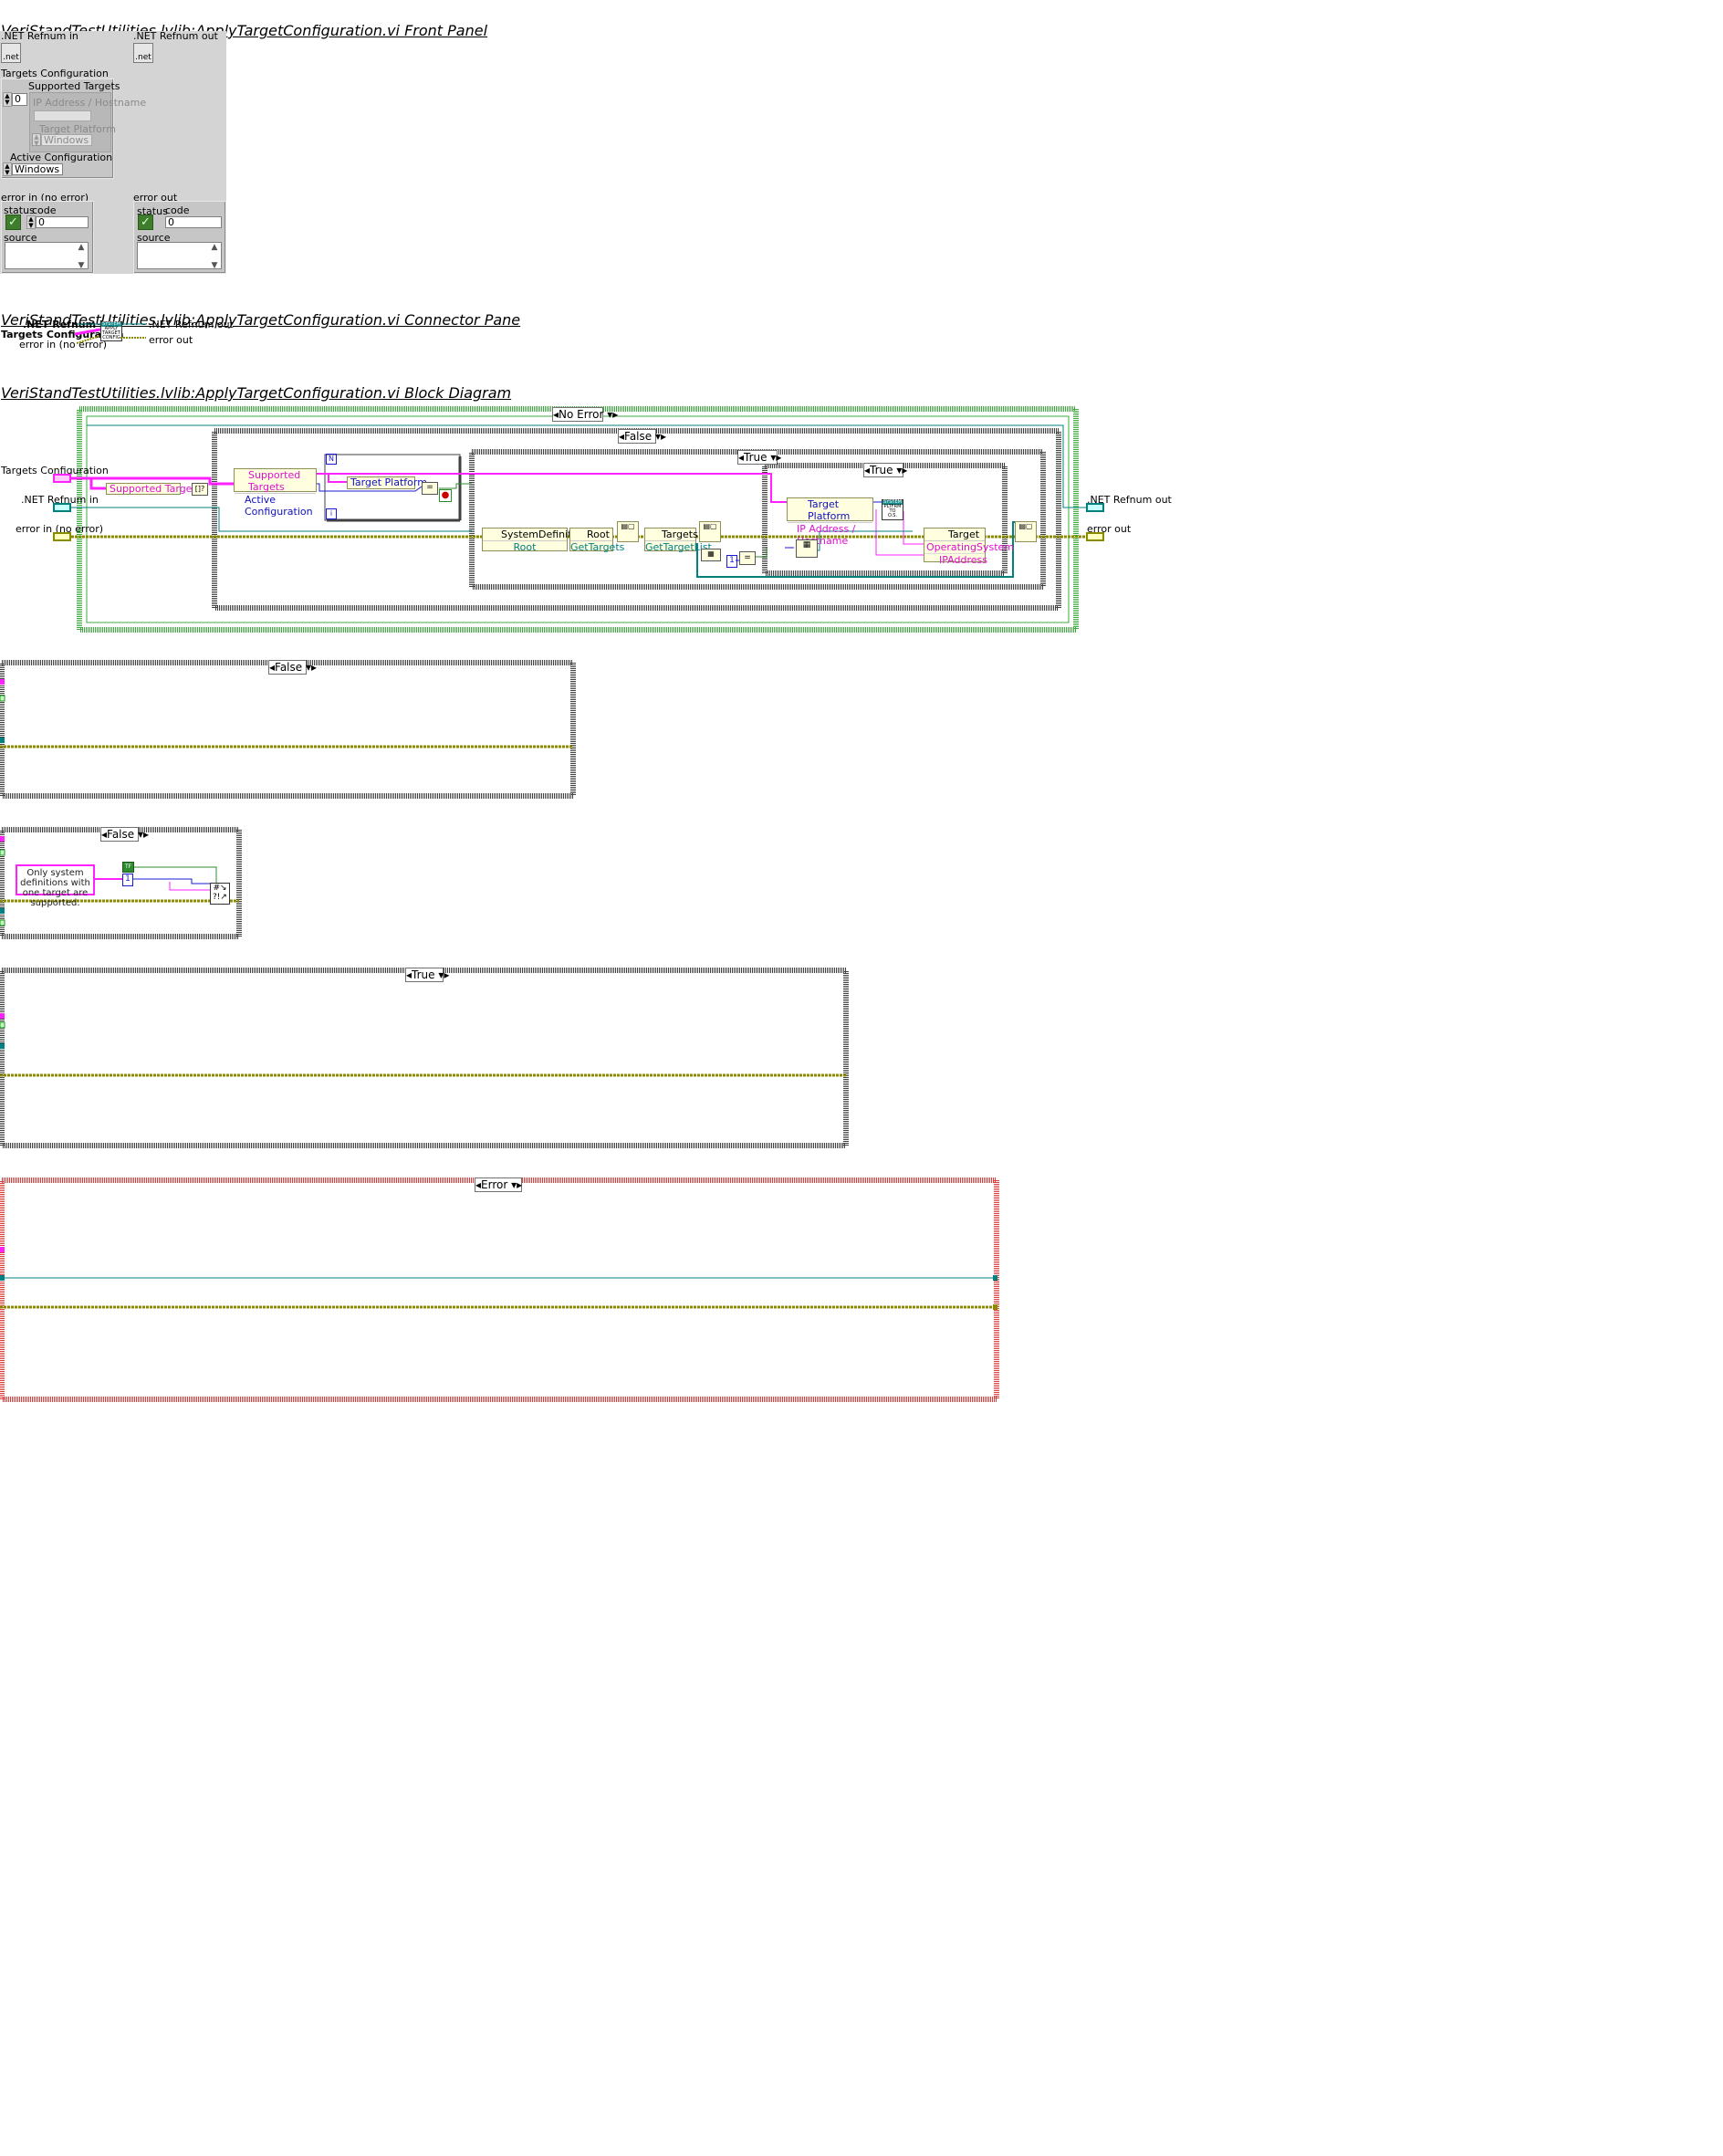 The image size is (1723, 2156). I want to click on unbundle-inner-platform: Target Platform, so click(830, 510).